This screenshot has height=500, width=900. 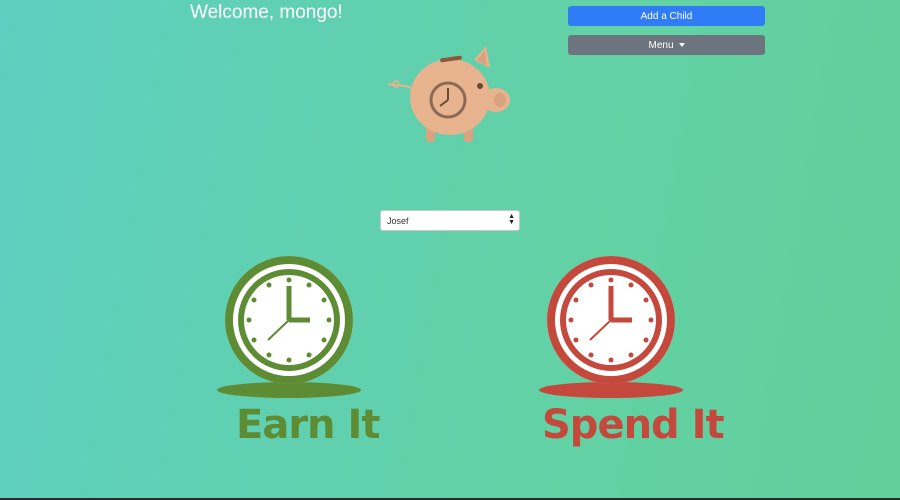 I want to click on earn-it-label: Earn It, so click(x=308, y=425).